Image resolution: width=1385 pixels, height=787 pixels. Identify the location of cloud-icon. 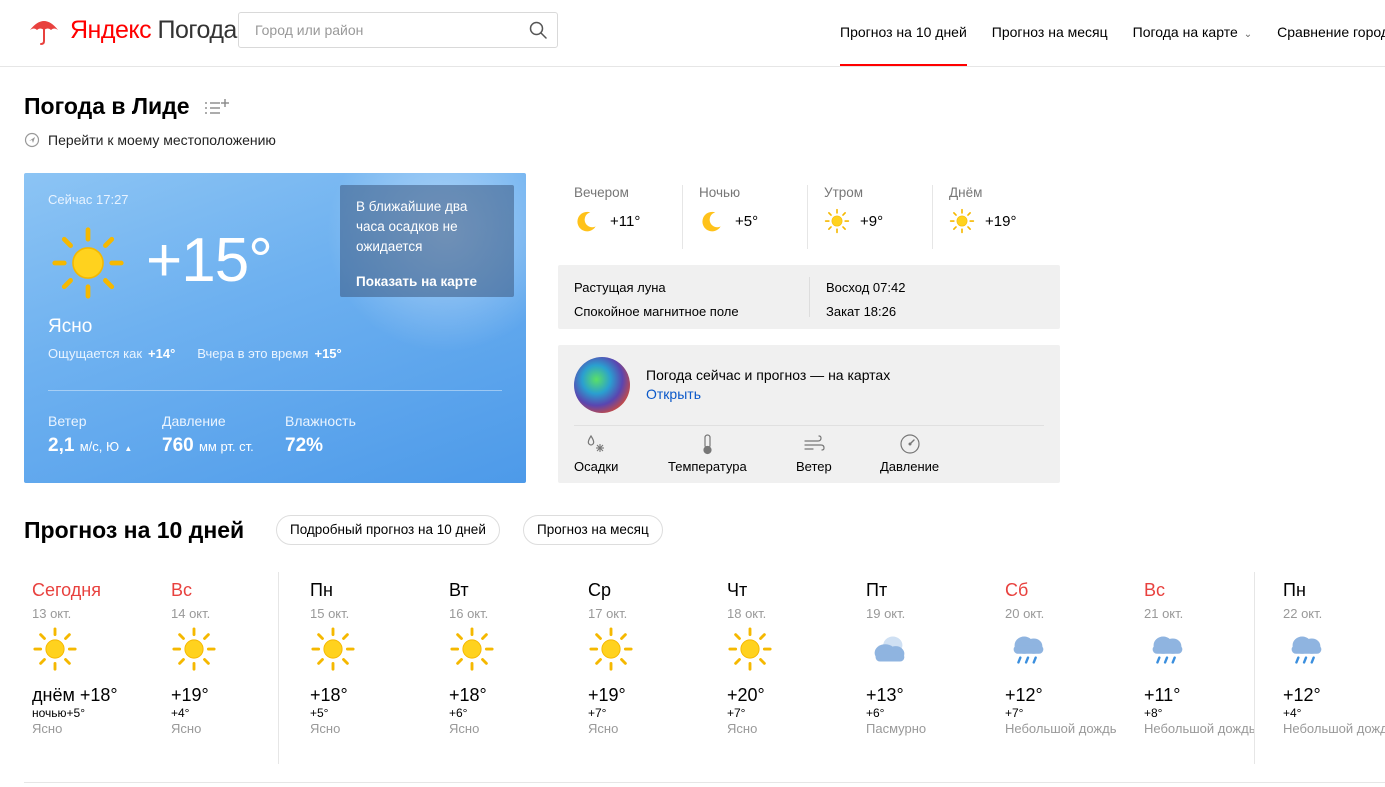
(889, 649).